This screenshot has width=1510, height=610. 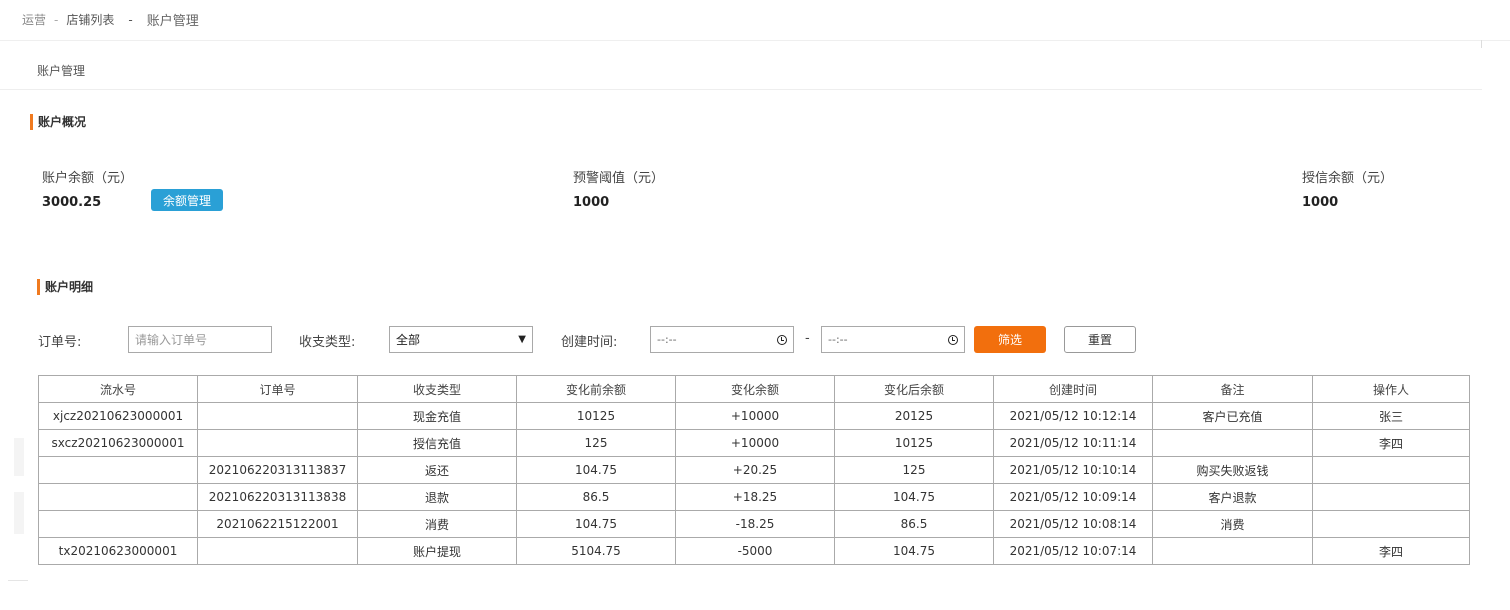 I want to click on table-cell: 2021/05/12 10:10:14, so click(x=1073, y=470).